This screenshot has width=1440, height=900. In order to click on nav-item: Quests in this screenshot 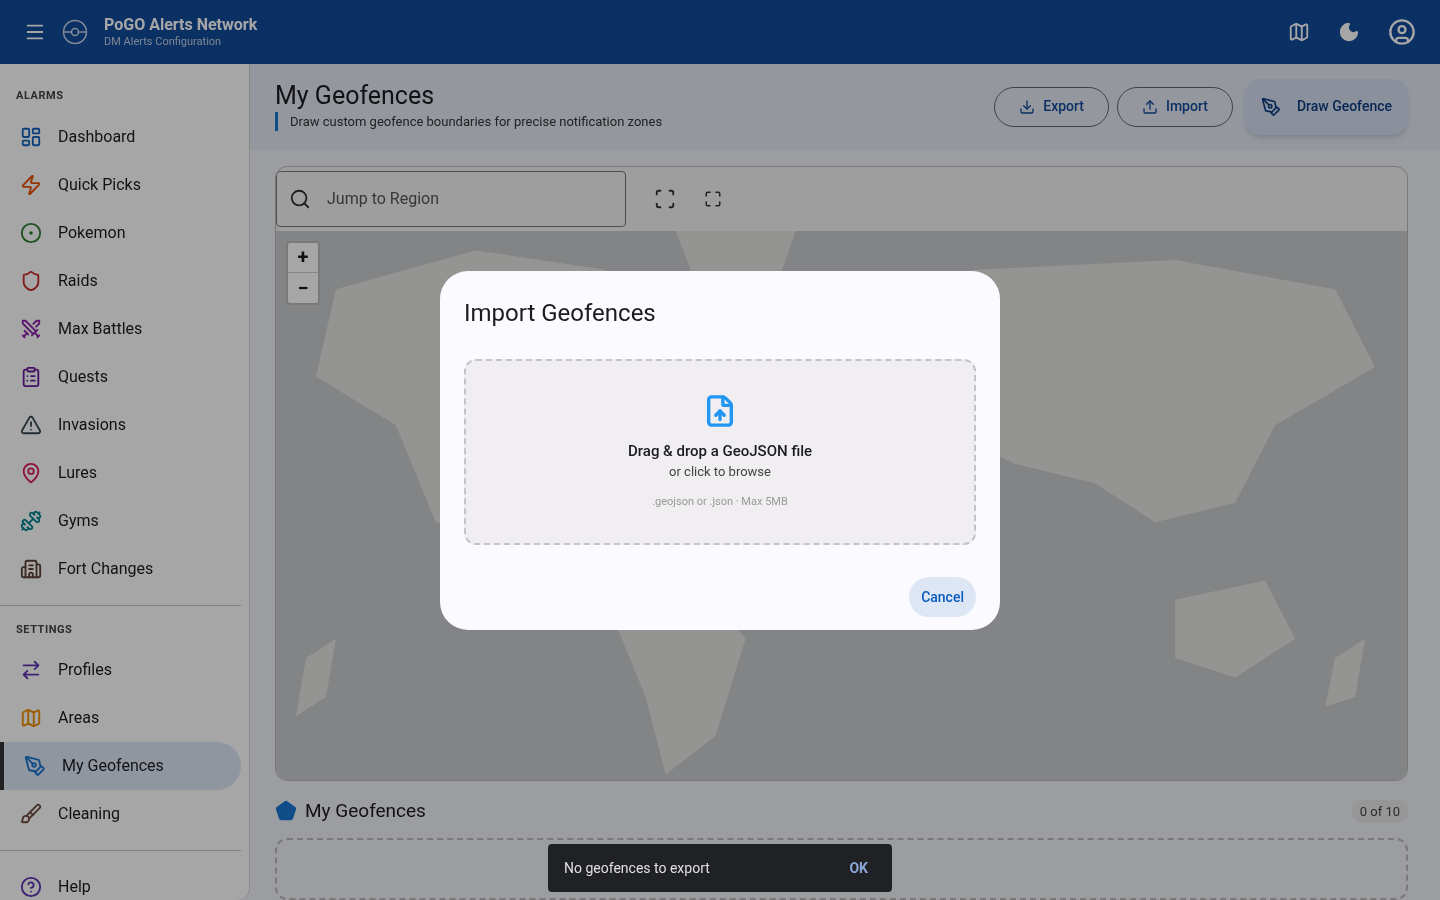, I will do `click(120, 376)`.